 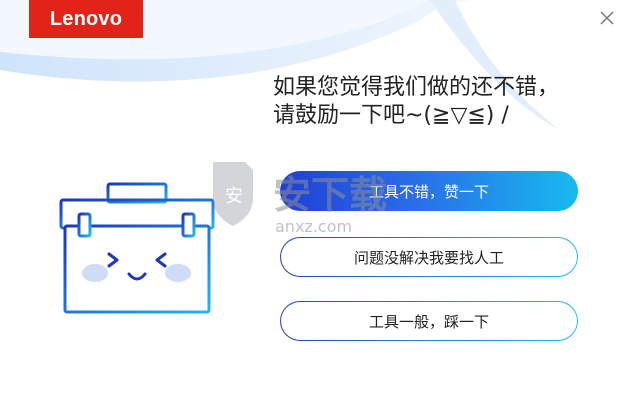 What do you see at coordinates (416, 87) in the screenshot?
I see `feedback-prompt-line1: 如果您觉得我们做的还不错，` at bounding box center [416, 87].